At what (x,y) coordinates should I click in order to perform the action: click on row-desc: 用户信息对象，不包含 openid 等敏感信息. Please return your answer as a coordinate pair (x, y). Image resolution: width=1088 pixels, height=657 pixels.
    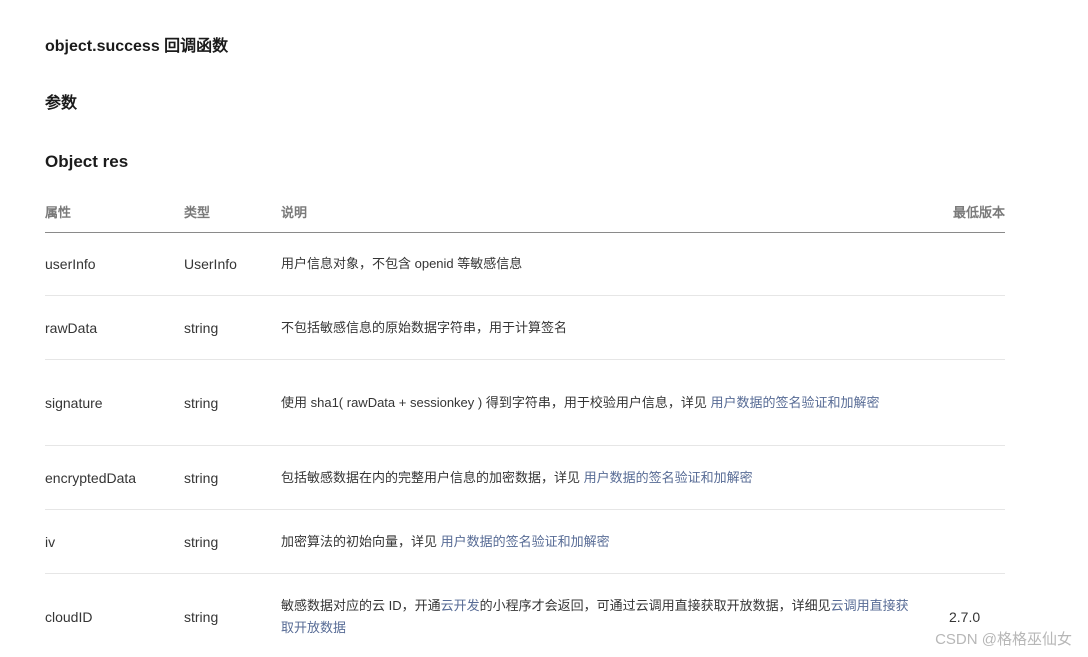
    Looking at the image, I should click on (601, 264).